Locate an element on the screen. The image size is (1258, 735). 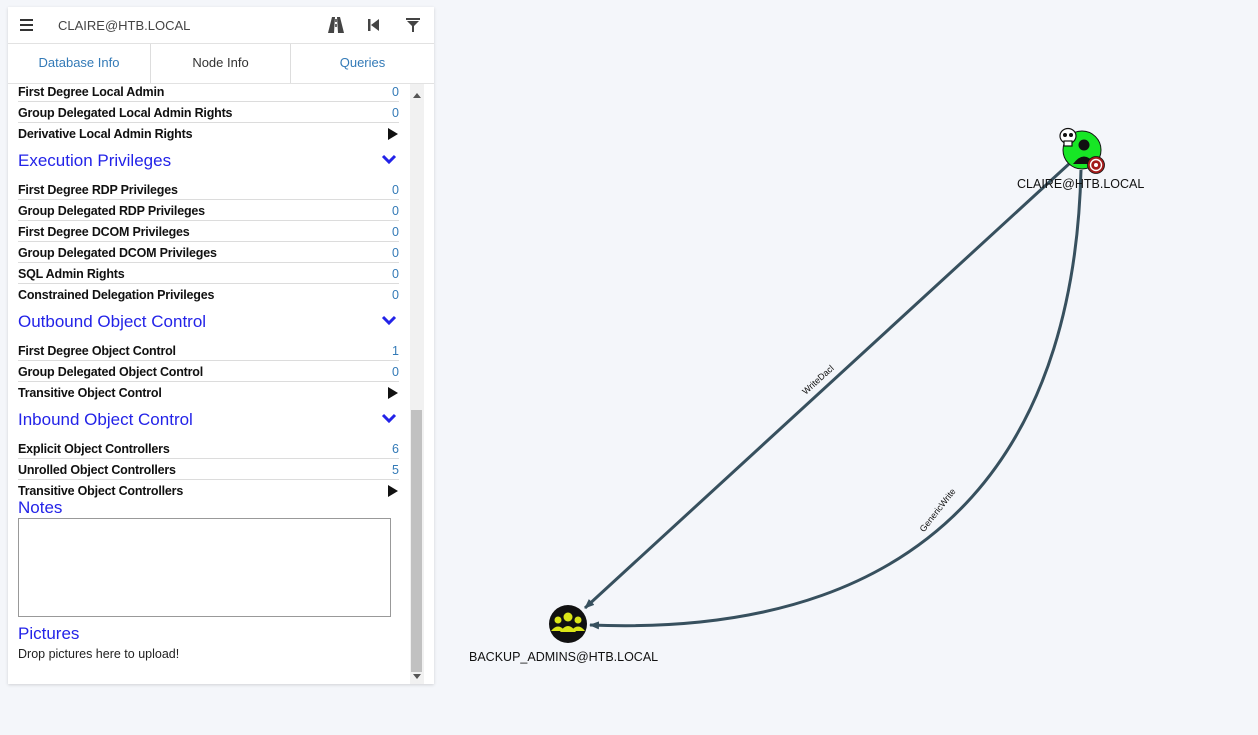
notes-textarea is located at coordinates (204, 567).